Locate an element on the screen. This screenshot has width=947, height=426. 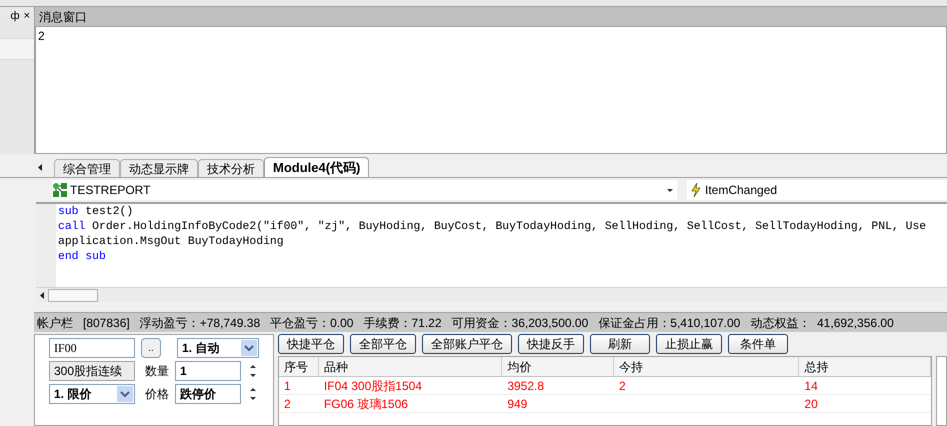
account-info: 手续费：71.22 is located at coordinates (402, 323).